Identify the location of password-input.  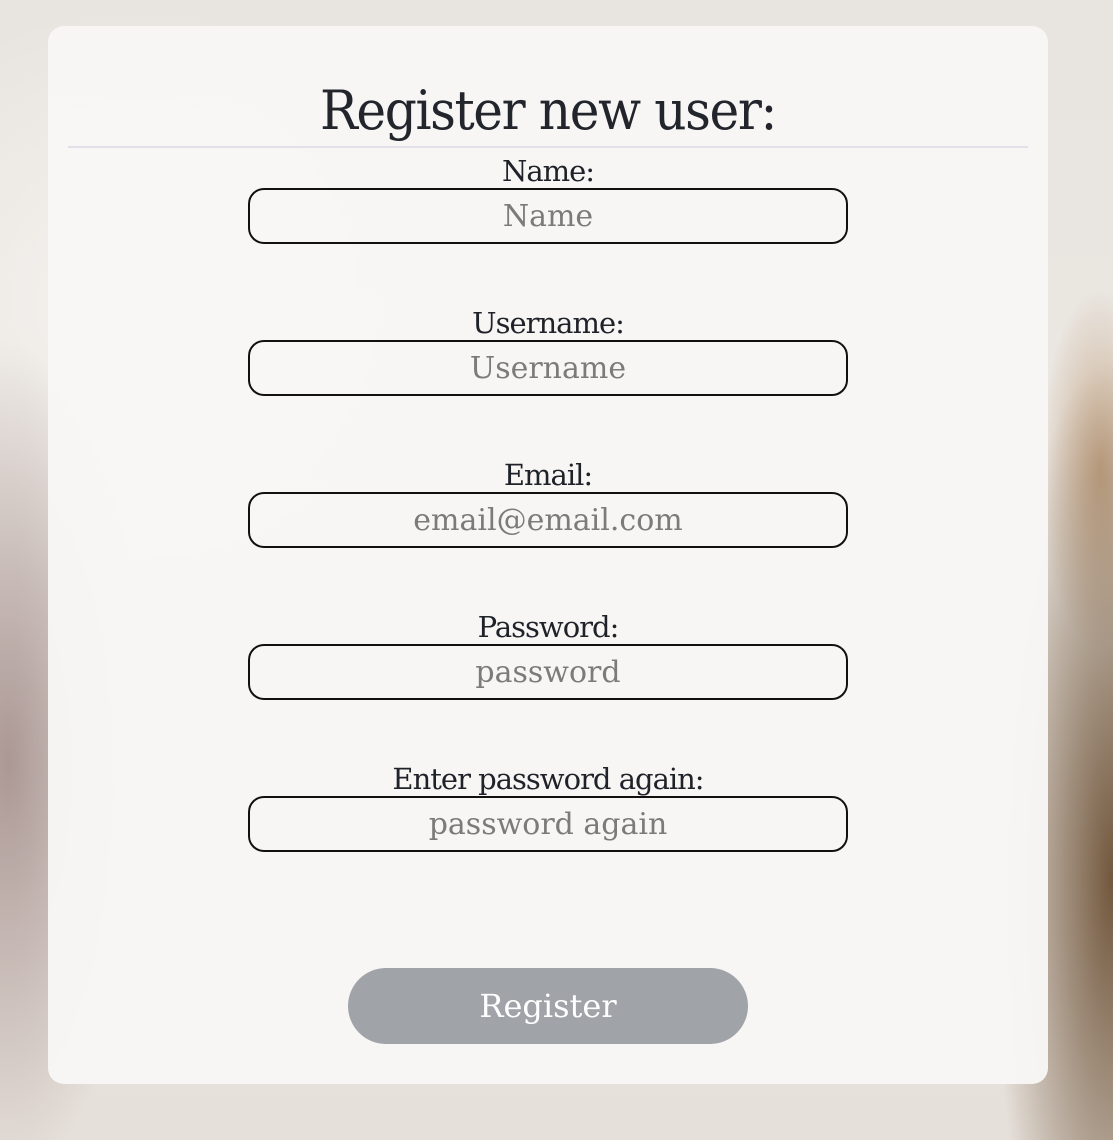
(548, 672).